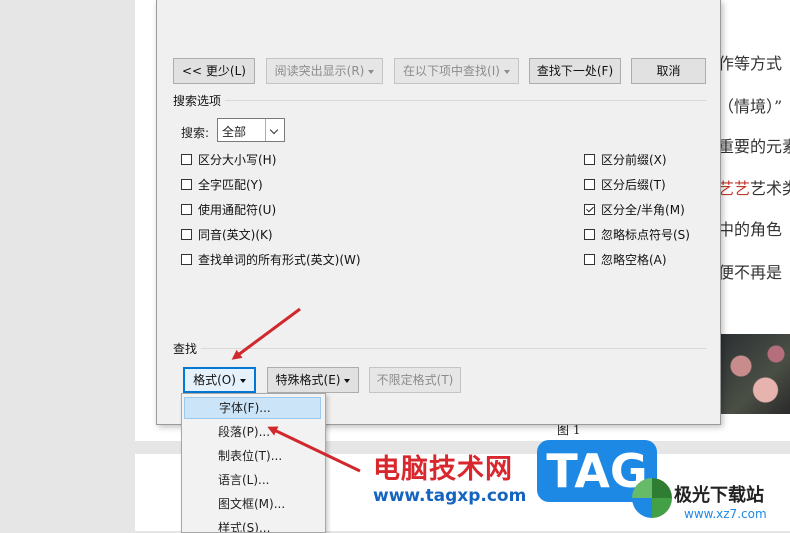 This screenshot has width=790, height=533. I want to click on arrow-to-format-button, so click(266, 333).